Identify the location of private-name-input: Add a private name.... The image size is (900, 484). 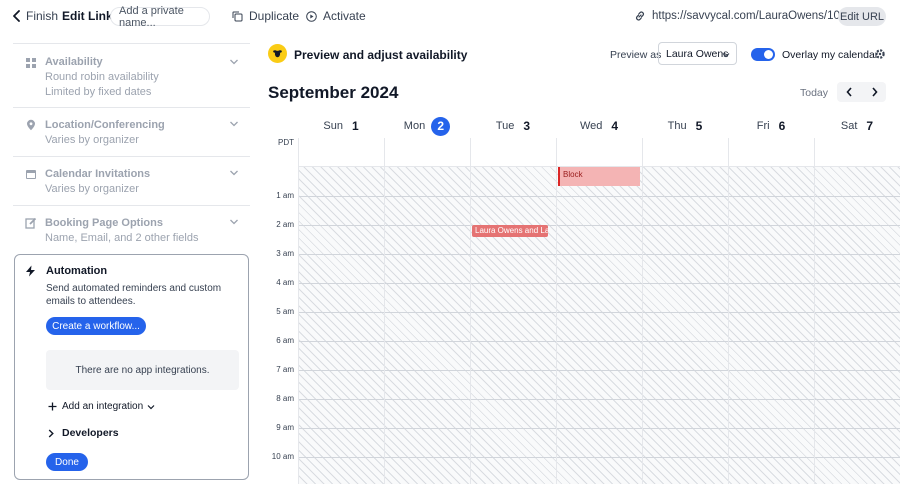
(160, 17).